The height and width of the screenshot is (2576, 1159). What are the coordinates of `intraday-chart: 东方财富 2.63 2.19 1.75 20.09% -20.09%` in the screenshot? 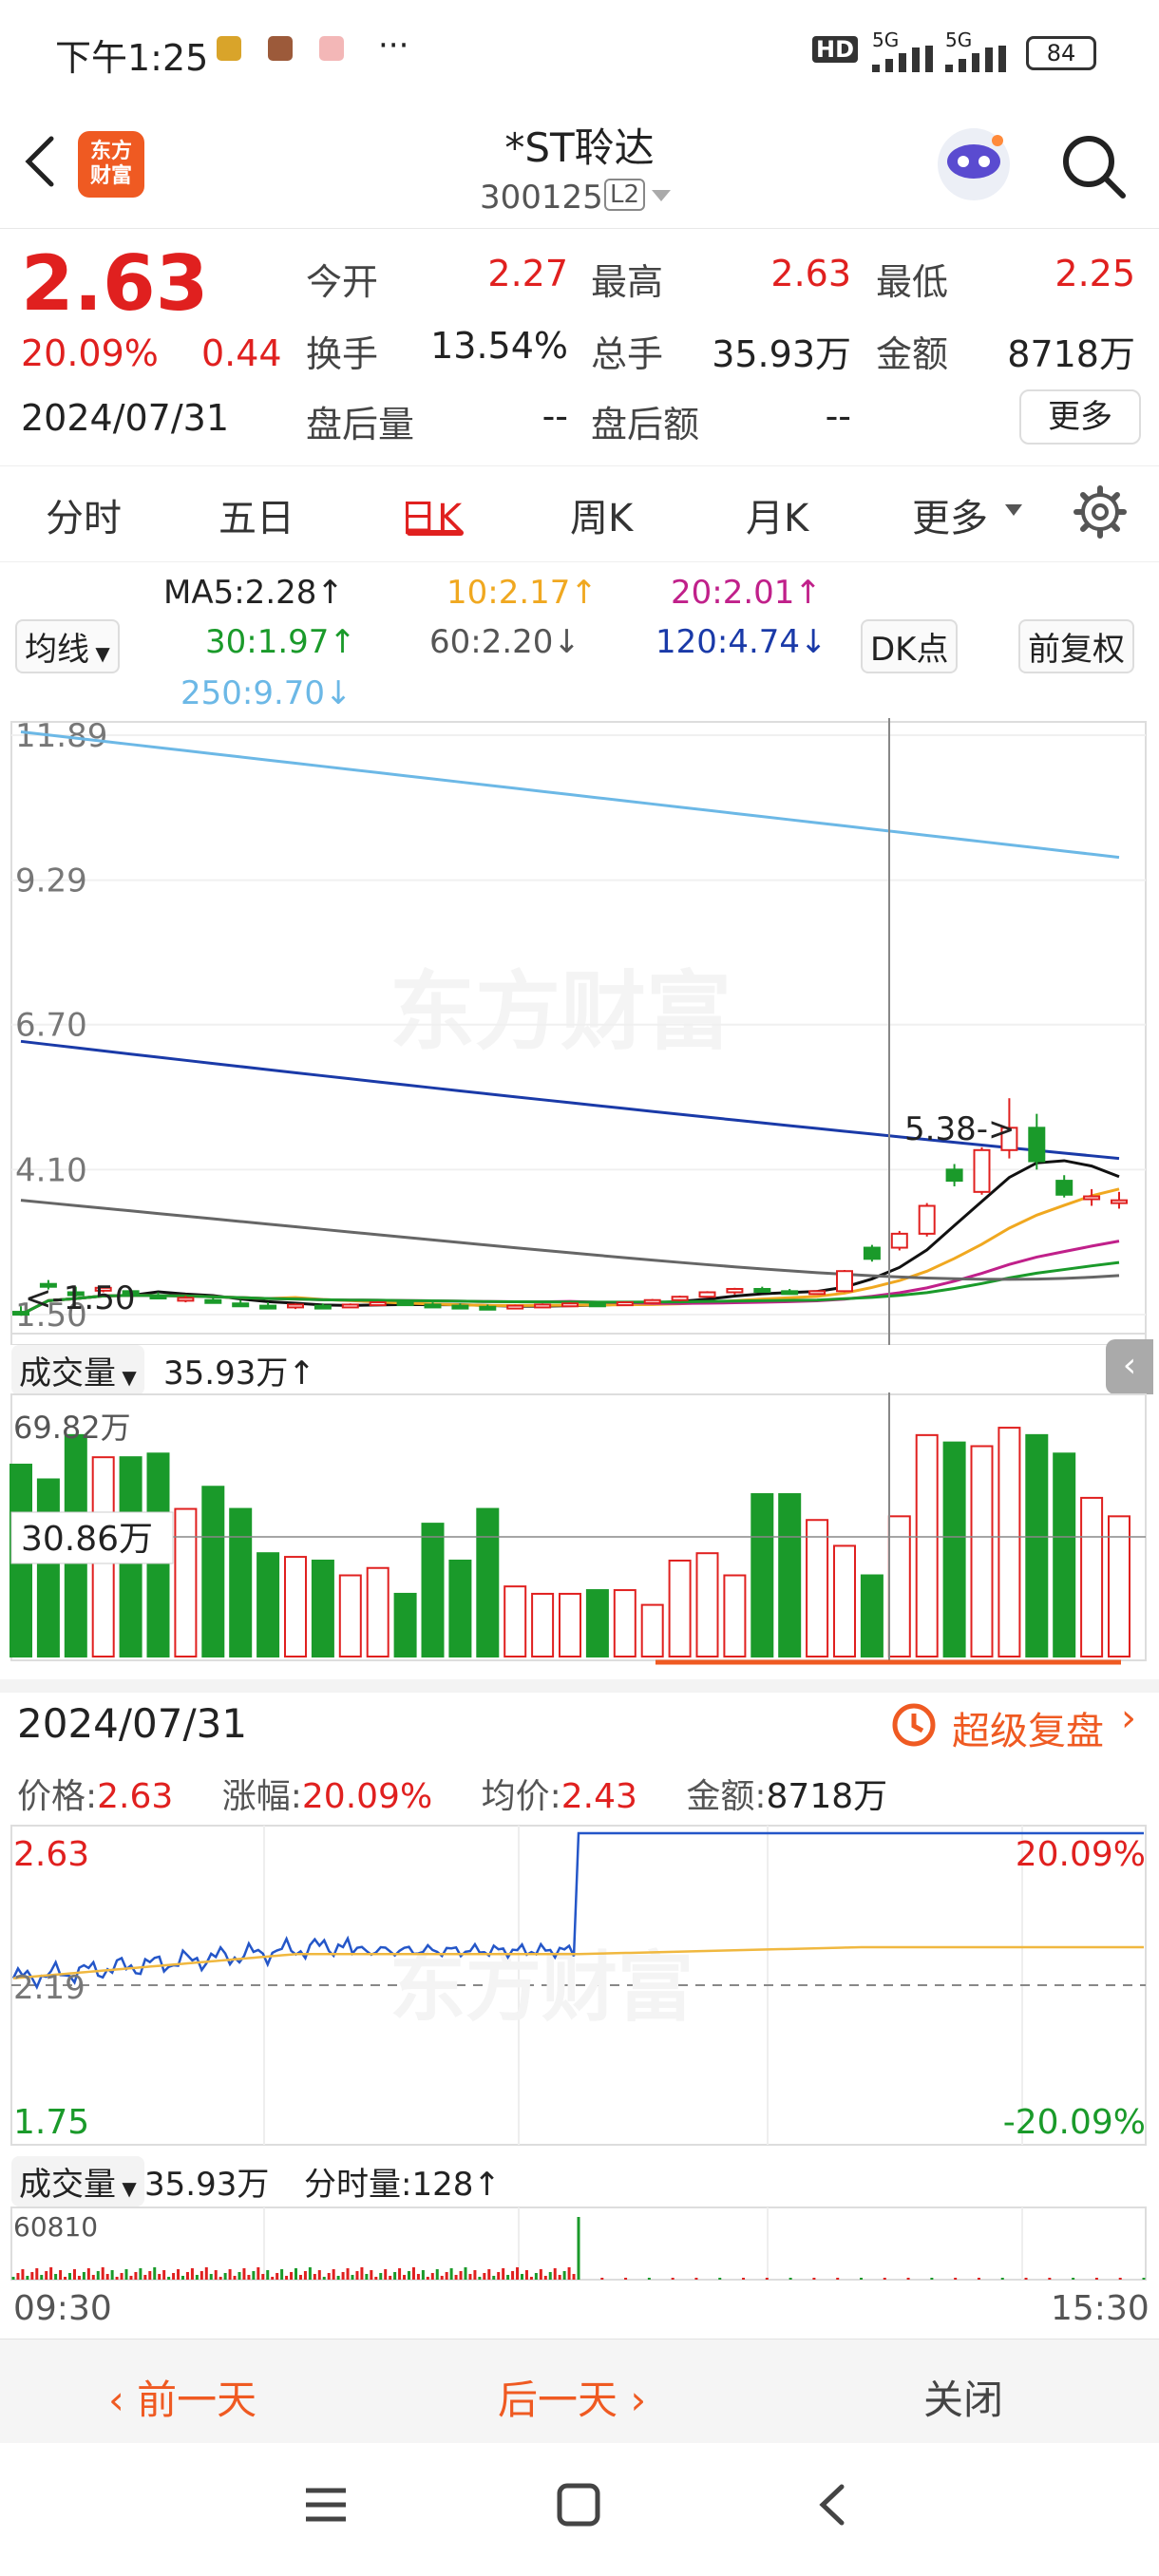 It's located at (579, 1985).